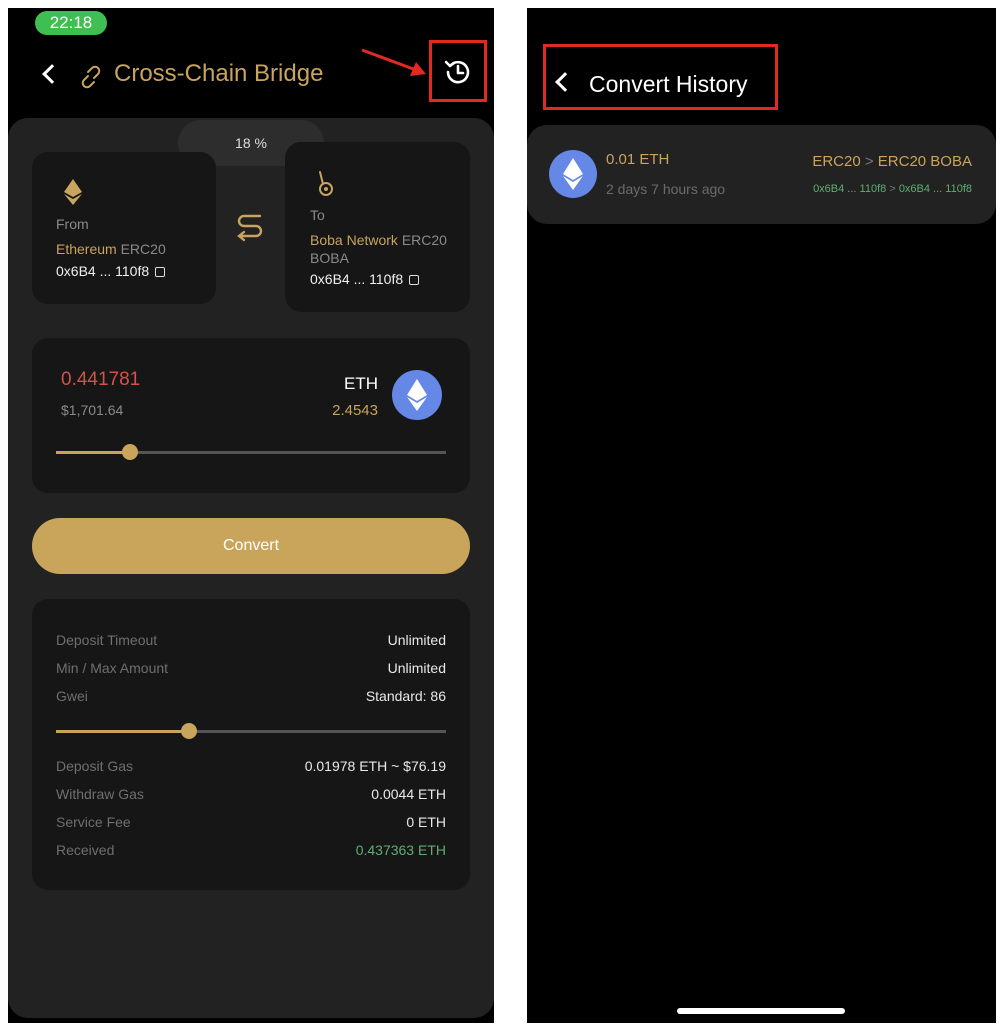 The width and height of the screenshot is (1002, 1031). Describe the element at coordinates (378, 249) in the screenshot. I see `to-network: Boba Network ERC20 BOBA` at that location.